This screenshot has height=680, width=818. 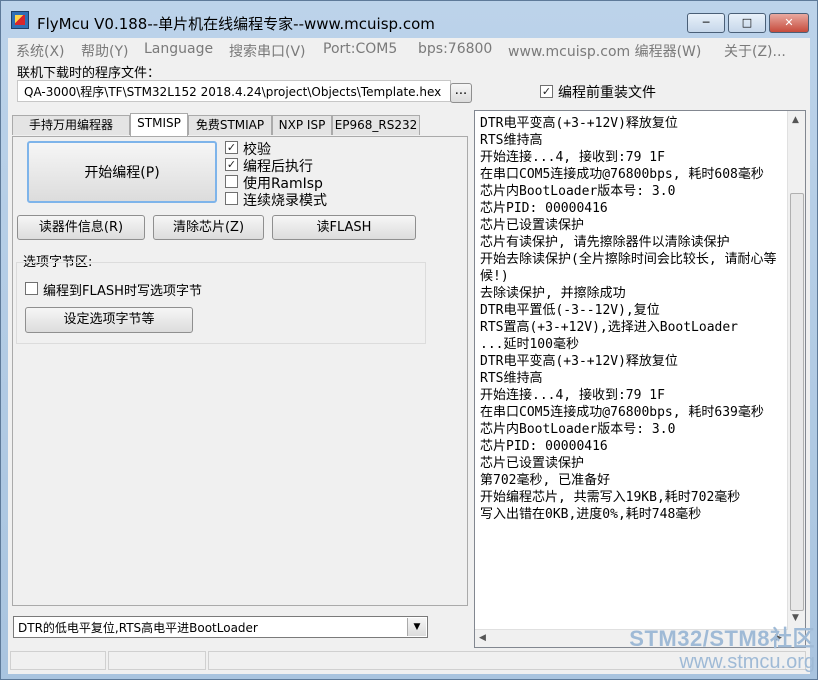 What do you see at coordinates (230, 125) in the screenshot?
I see `tab-free-stmiap: 免费STMIAP` at bounding box center [230, 125].